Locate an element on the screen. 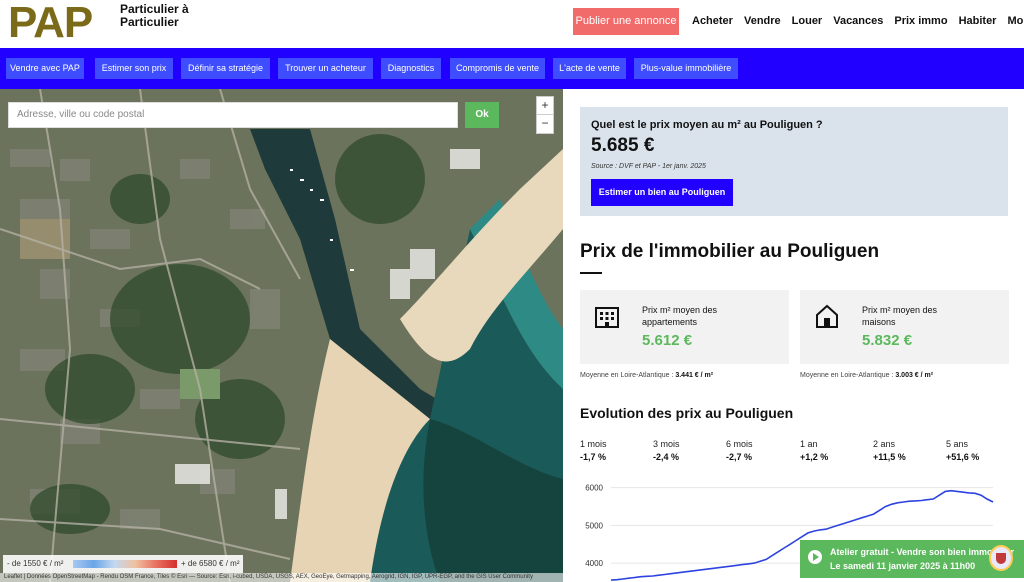  workshop-date: Le samedi 11 janvier 2025 à 11h00 is located at coordinates (903, 566).